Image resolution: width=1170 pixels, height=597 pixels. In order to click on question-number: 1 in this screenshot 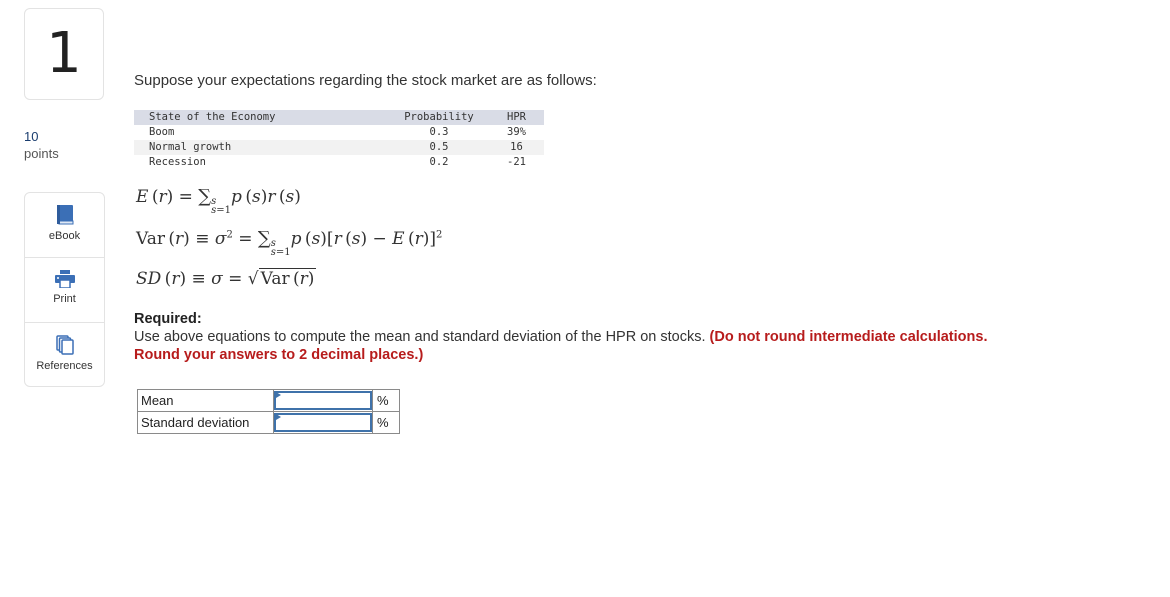, I will do `click(64, 53)`.